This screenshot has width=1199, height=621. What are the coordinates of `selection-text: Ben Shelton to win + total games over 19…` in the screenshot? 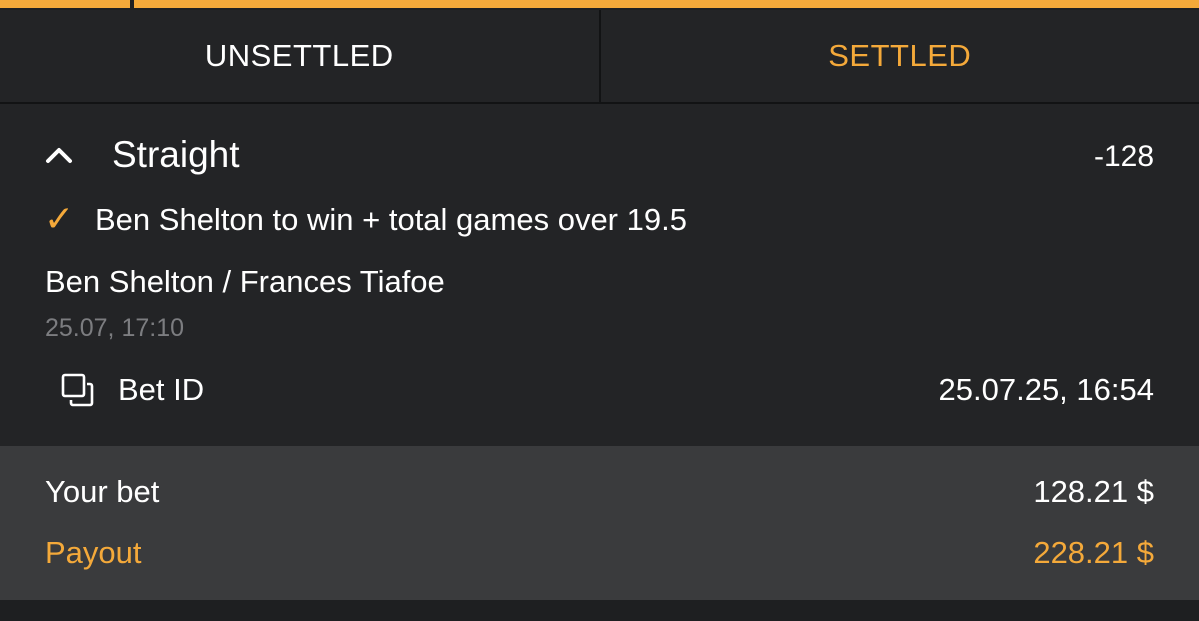 It's located at (391, 219).